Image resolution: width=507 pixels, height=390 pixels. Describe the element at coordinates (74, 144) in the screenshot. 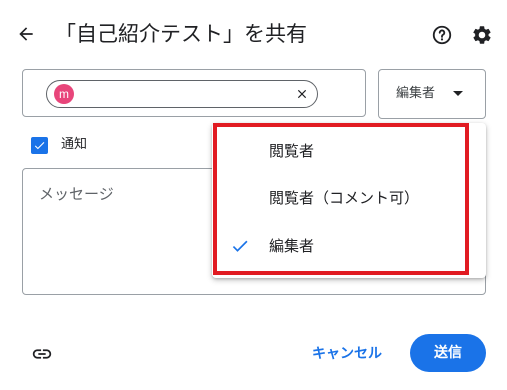

I see `notify-label: 通知` at that location.